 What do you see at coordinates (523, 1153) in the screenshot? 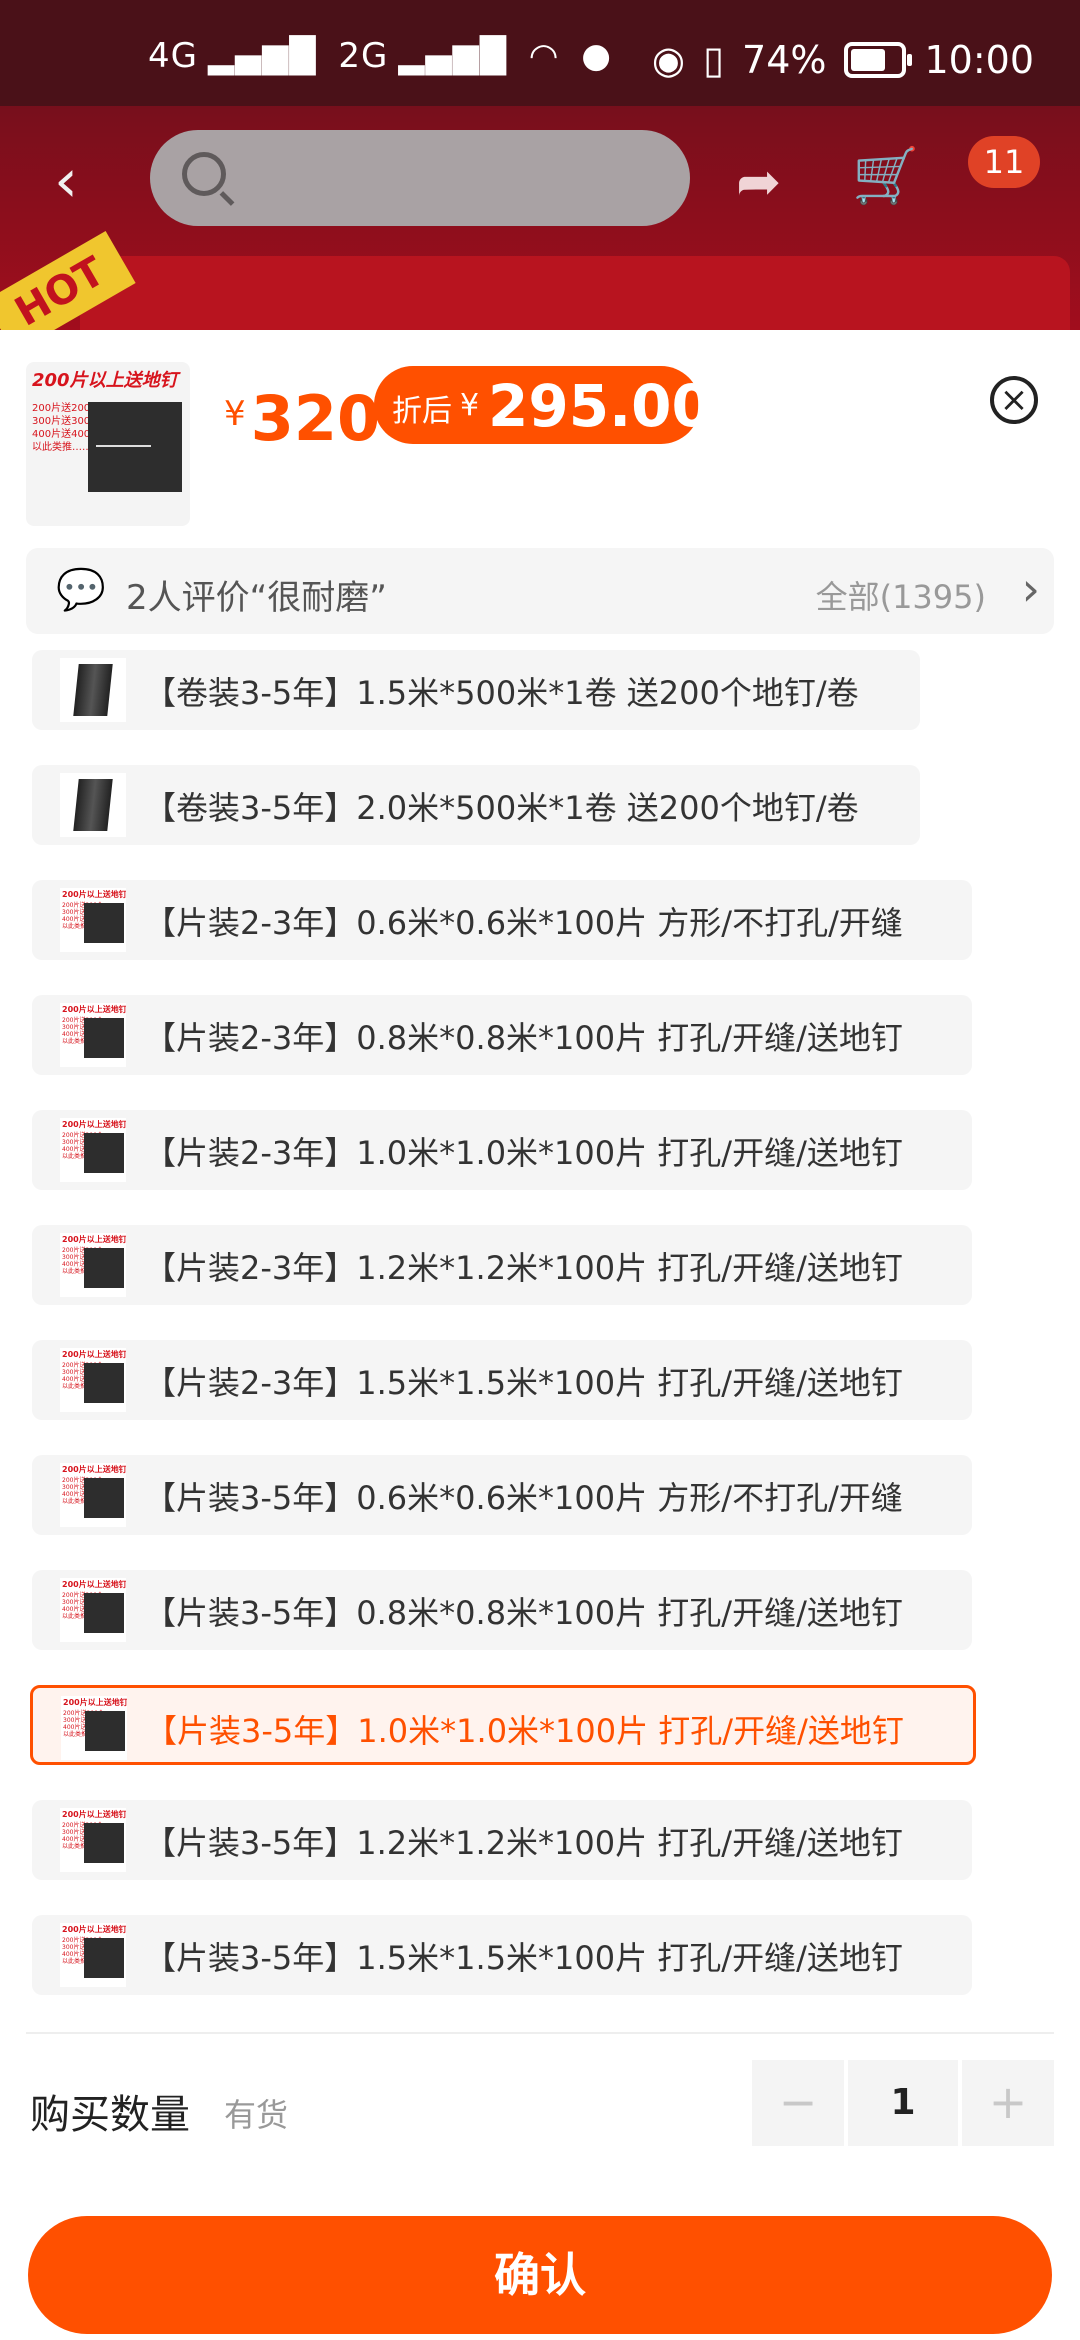
I see `sku-option-label: 【片装2-3年】1.0米*1.0米*100片 打孔/开缝/送地钉` at bounding box center [523, 1153].